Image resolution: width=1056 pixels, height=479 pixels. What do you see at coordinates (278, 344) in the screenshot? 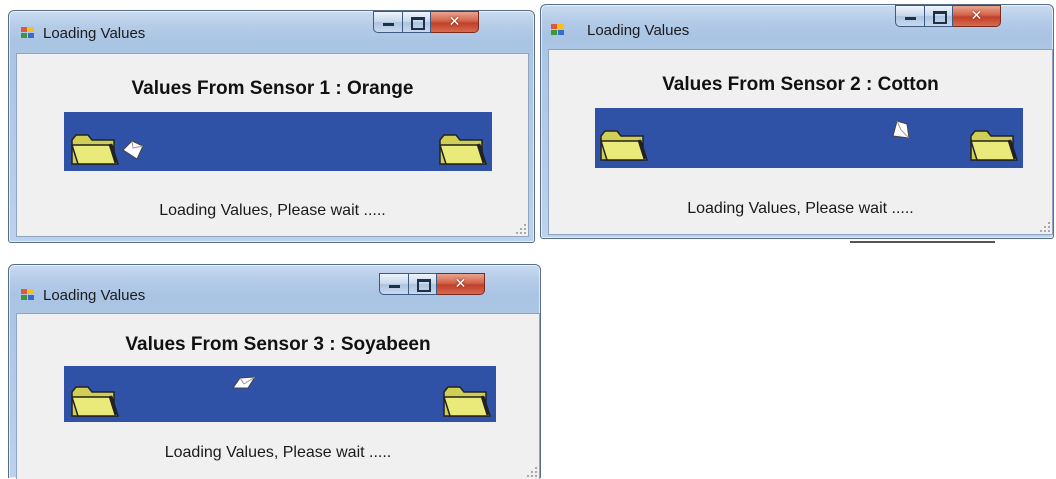
I see `sensor-heading: Values From Sensor 3 : Soyabeen` at bounding box center [278, 344].